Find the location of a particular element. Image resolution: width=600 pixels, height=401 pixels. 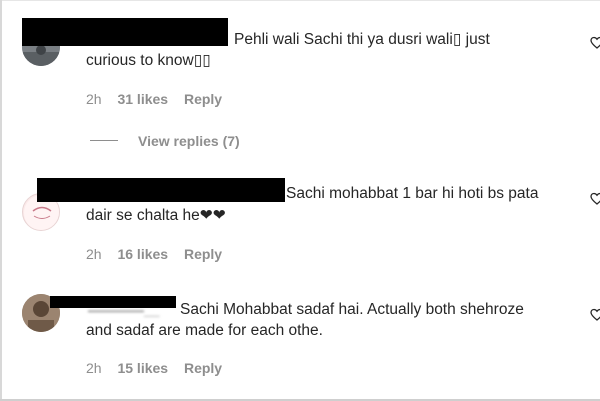

comment-text-line-2: curious to know▯▯ is located at coordinates (148, 60).